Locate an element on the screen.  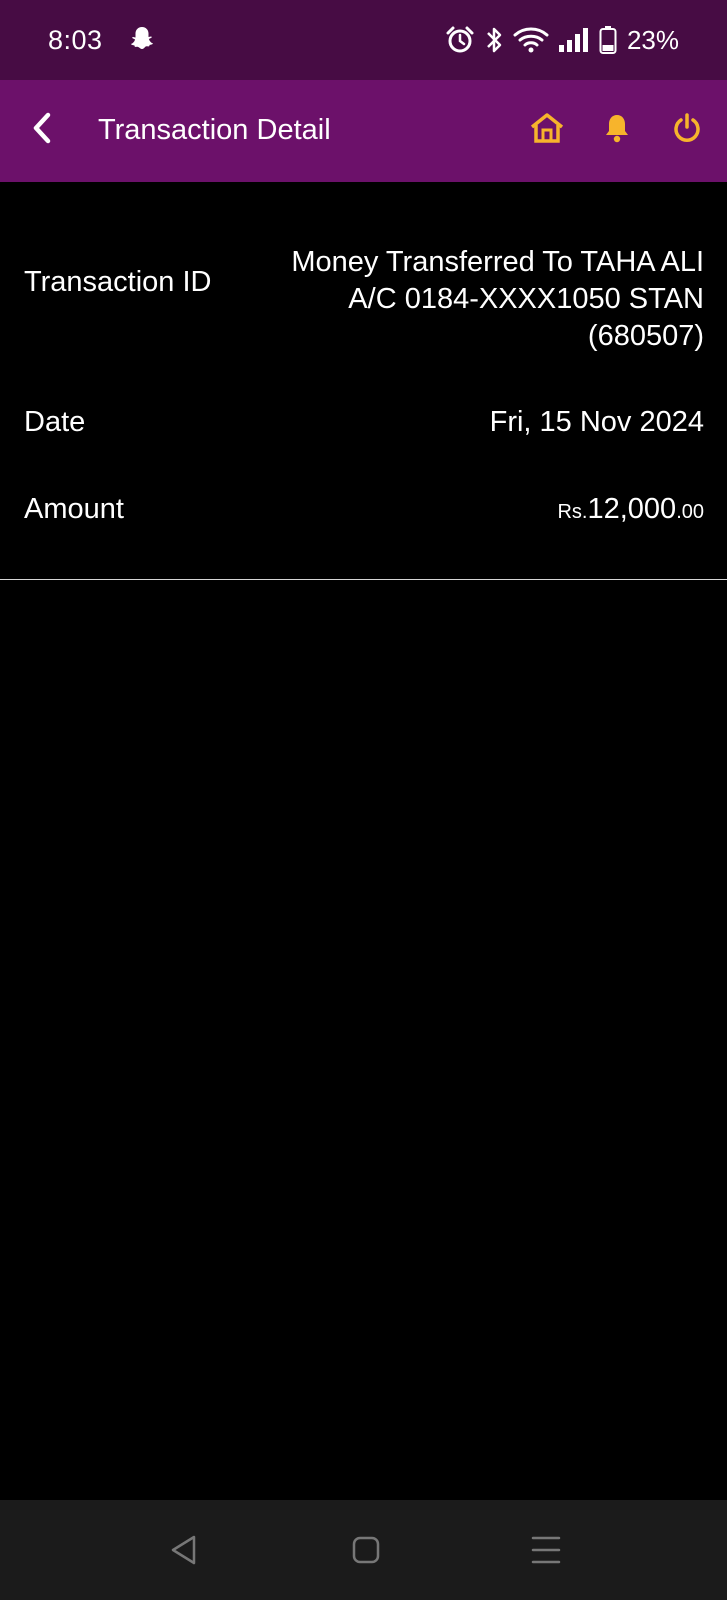
amount-currency: Rs. is located at coordinates (572, 512).